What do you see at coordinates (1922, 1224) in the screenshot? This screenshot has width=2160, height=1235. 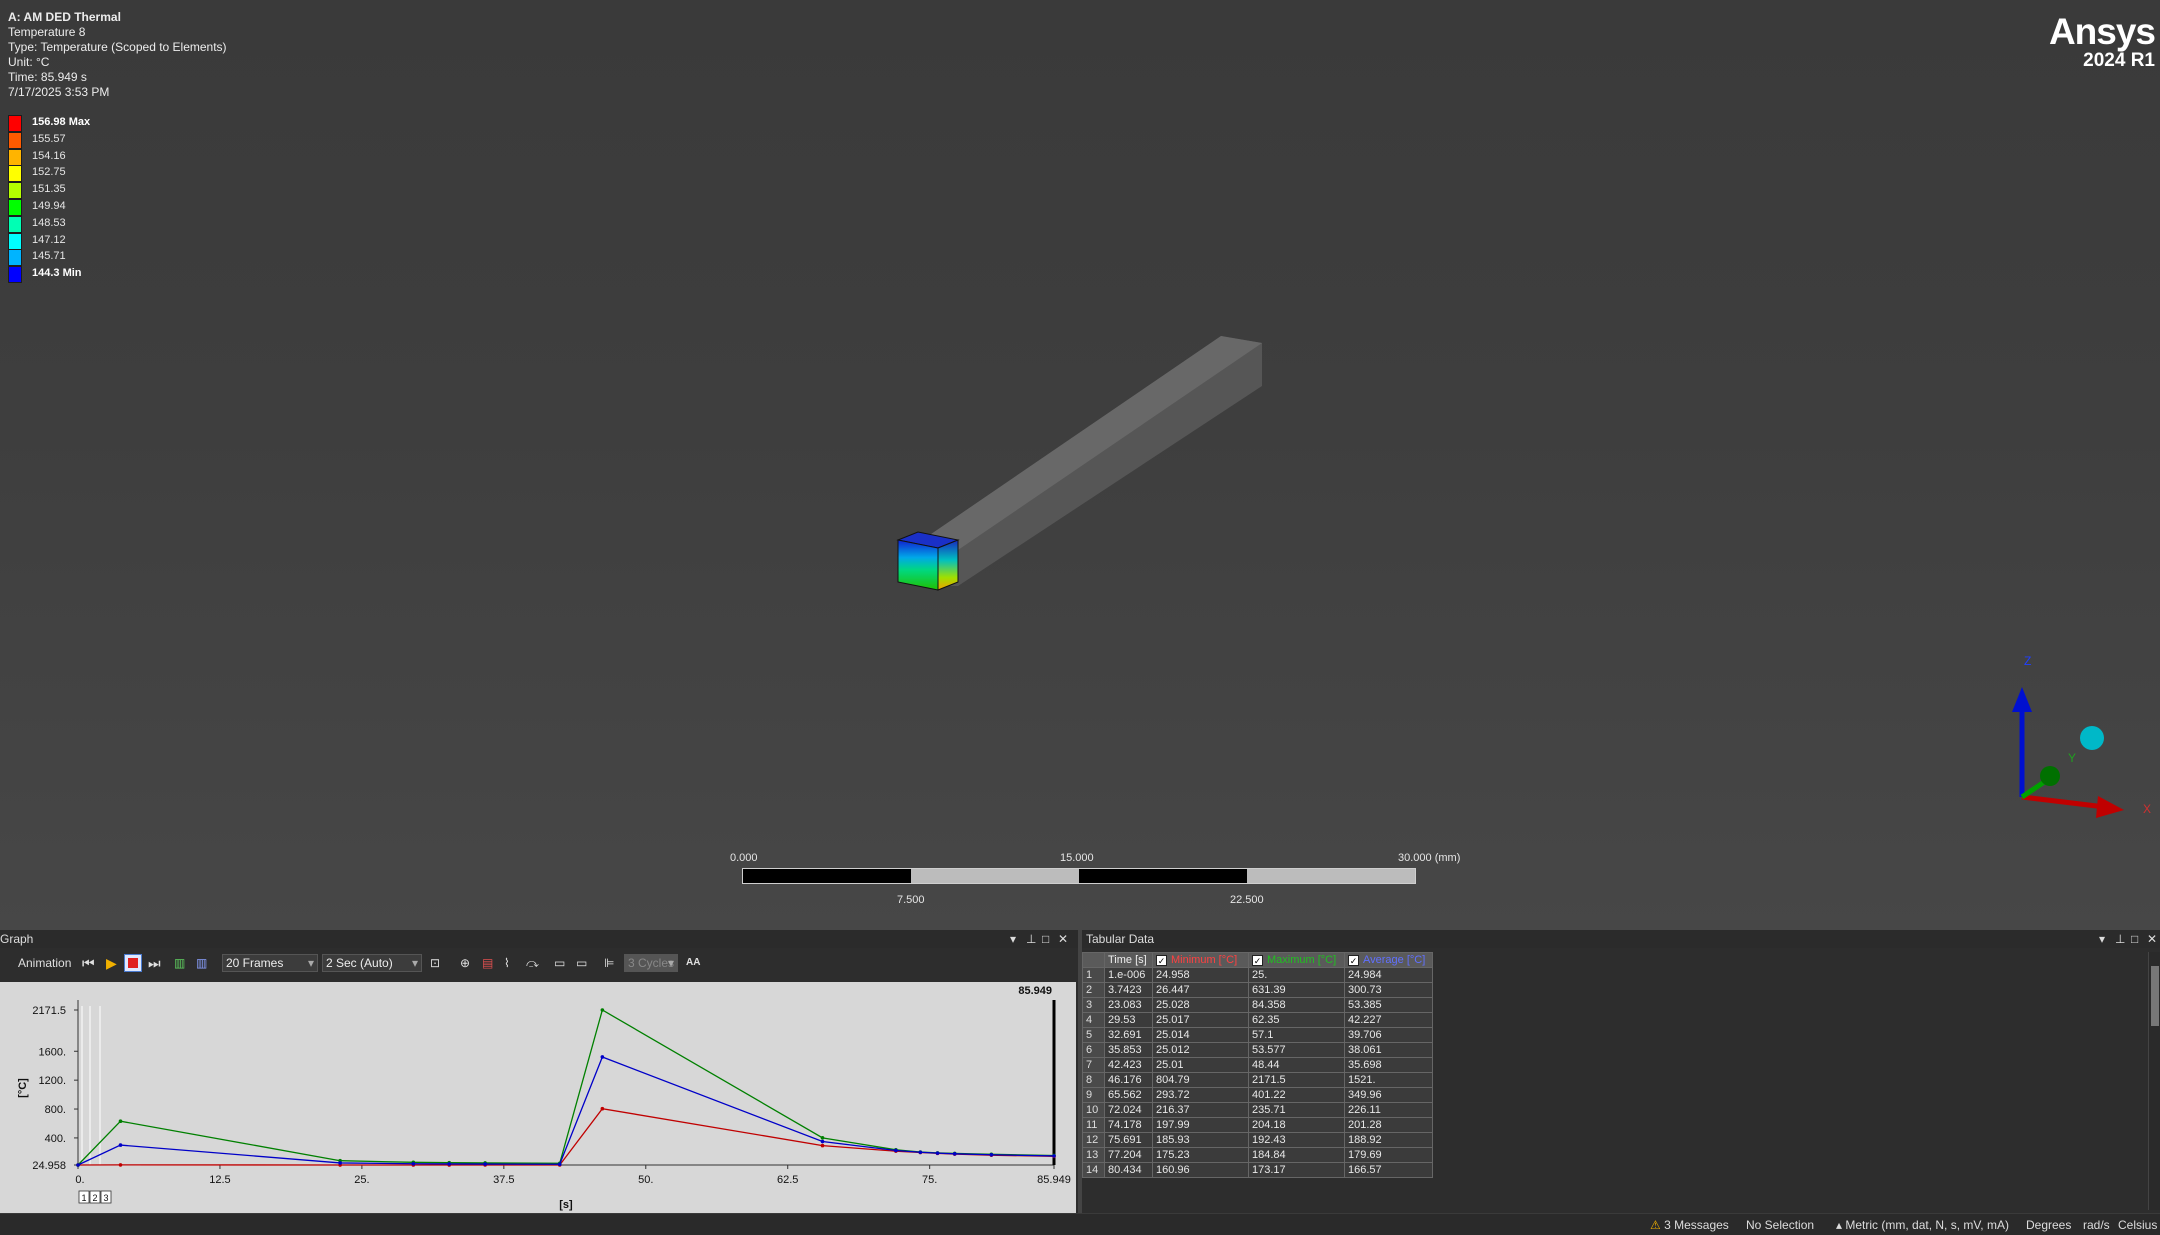 I see `unit-system-status: ▴ Metric (mm, dat, N, s, mV, mA)` at bounding box center [1922, 1224].